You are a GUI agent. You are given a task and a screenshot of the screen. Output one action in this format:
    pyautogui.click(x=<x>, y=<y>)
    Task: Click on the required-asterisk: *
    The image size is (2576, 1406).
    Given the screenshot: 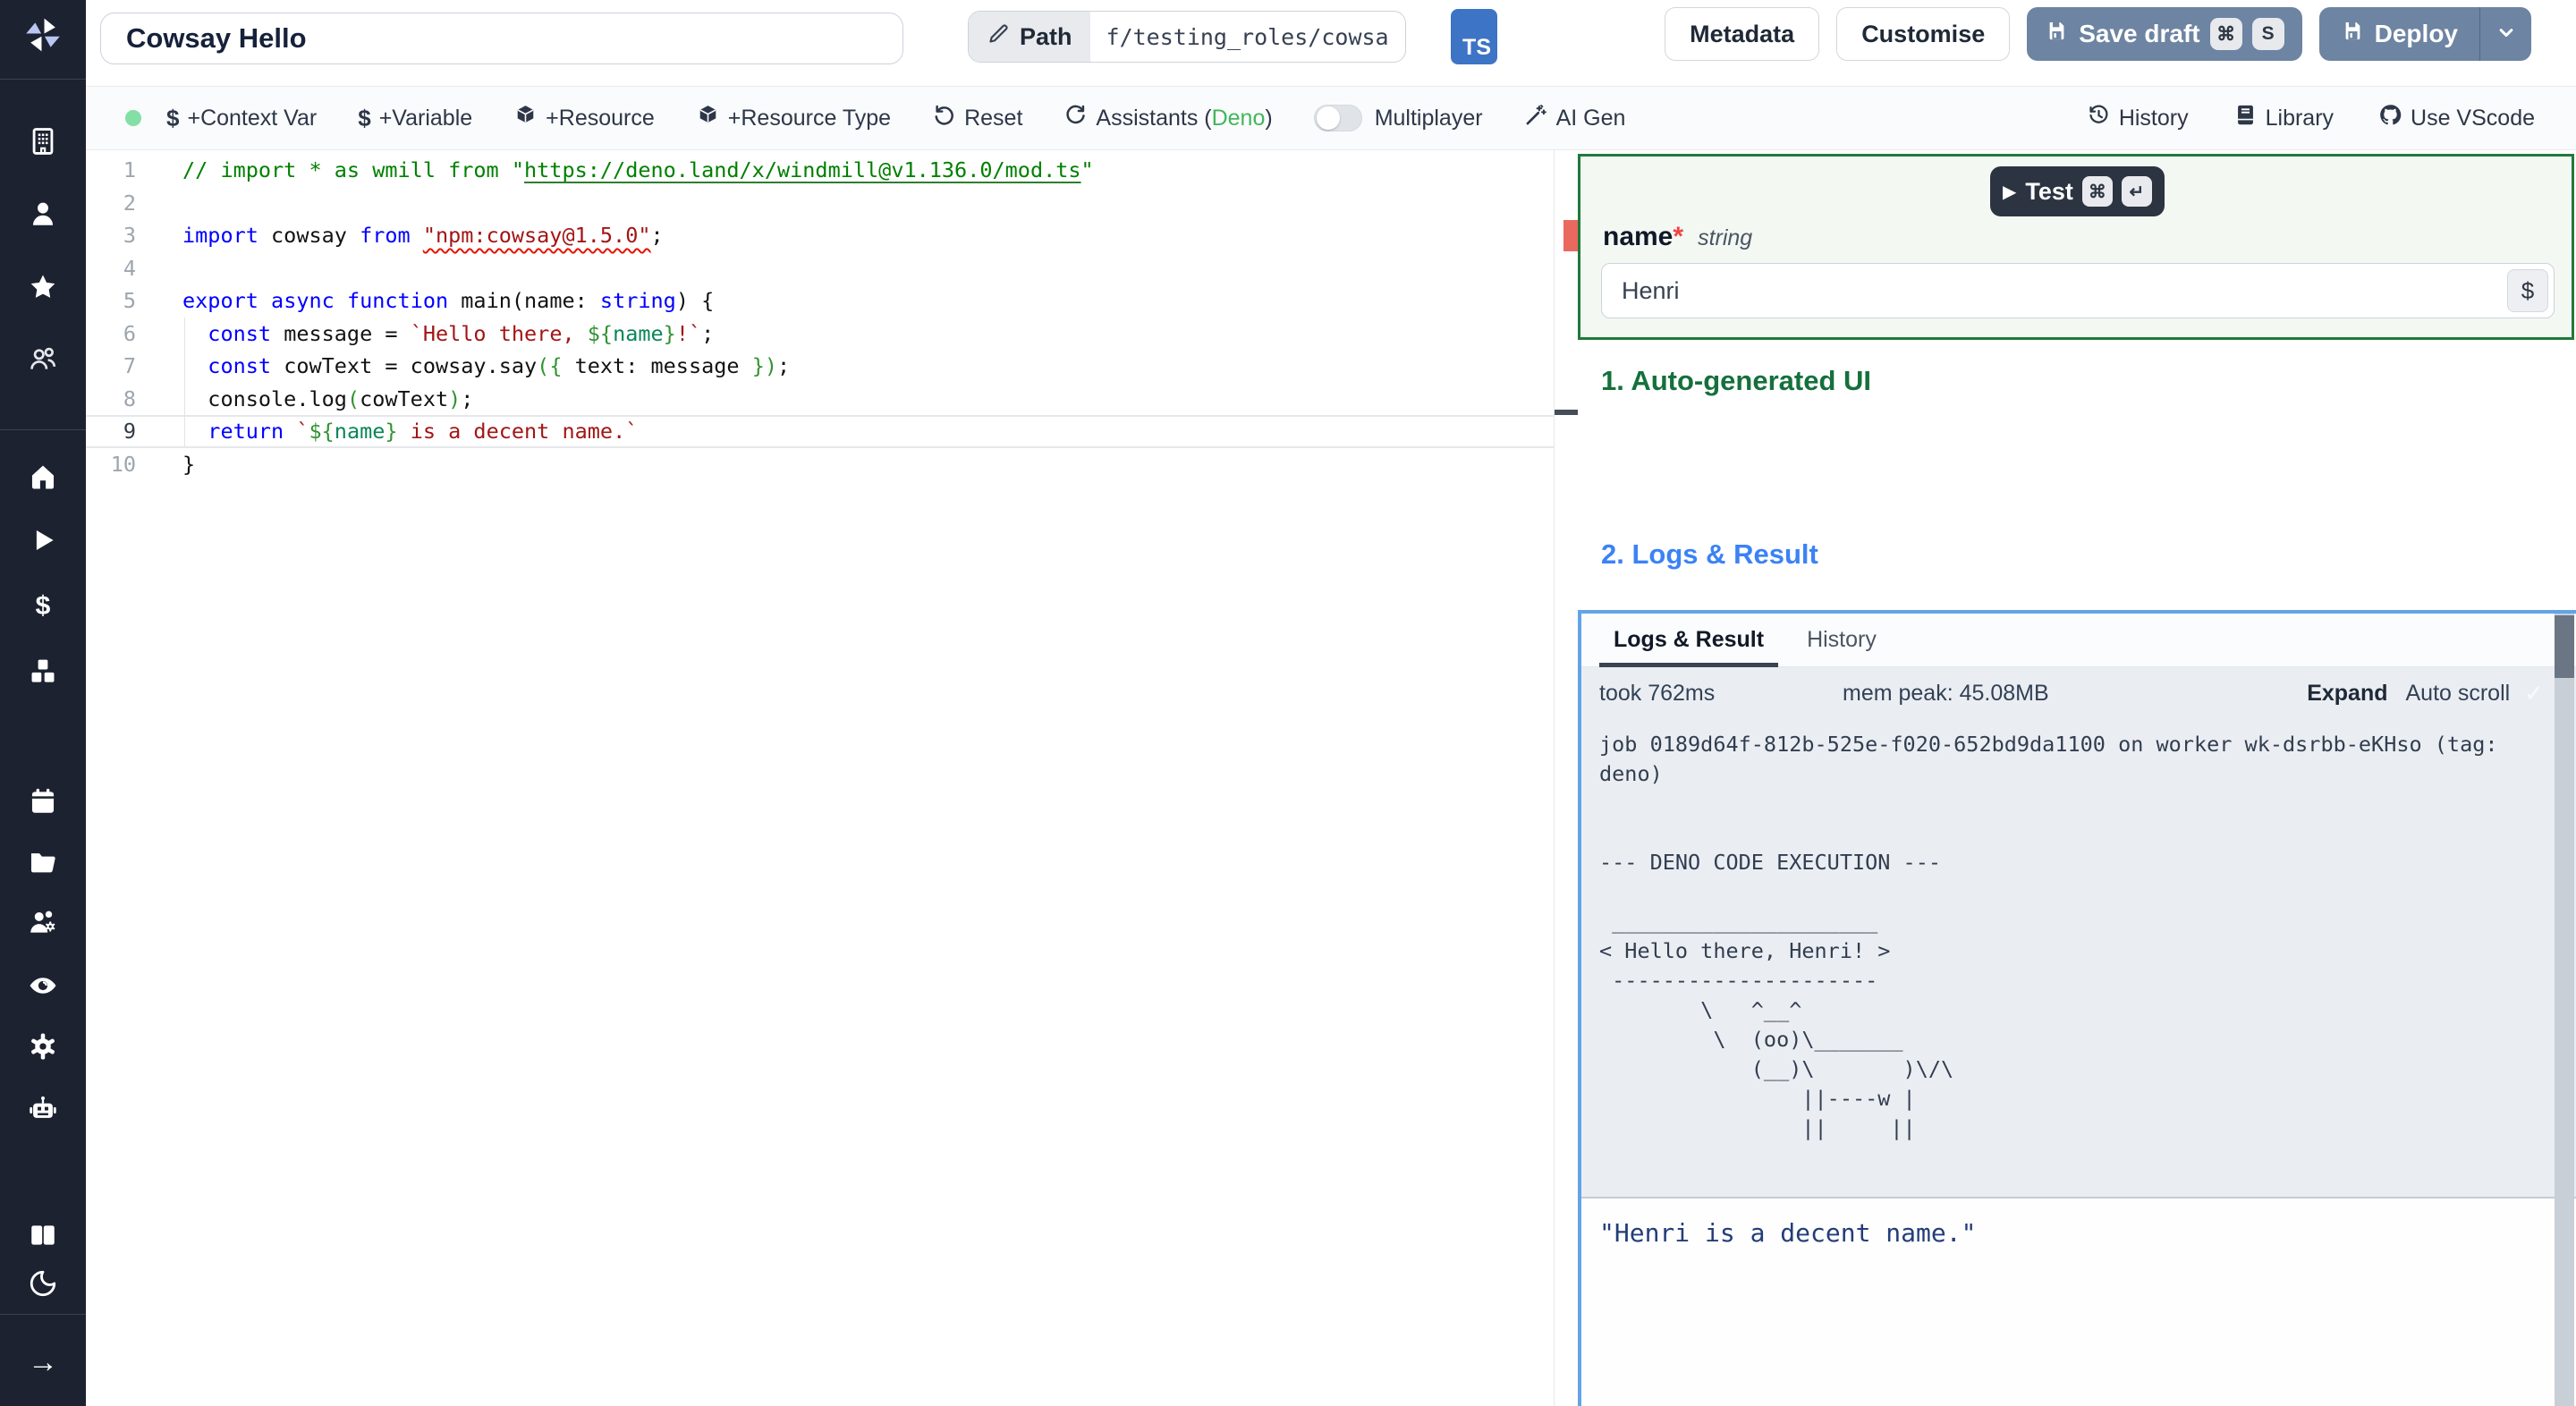 What is the action you would take?
    pyautogui.click(x=1678, y=237)
    